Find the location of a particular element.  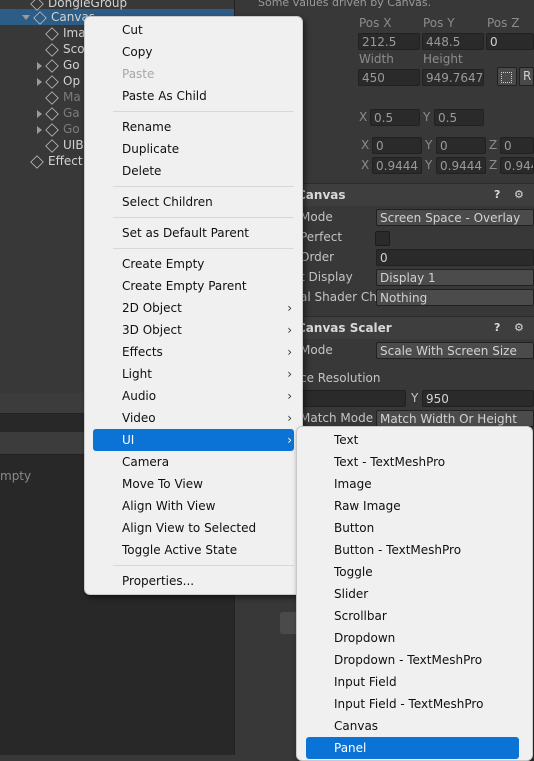

menu-item-2d-object: 2D Object › is located at coordinates (193, 308).